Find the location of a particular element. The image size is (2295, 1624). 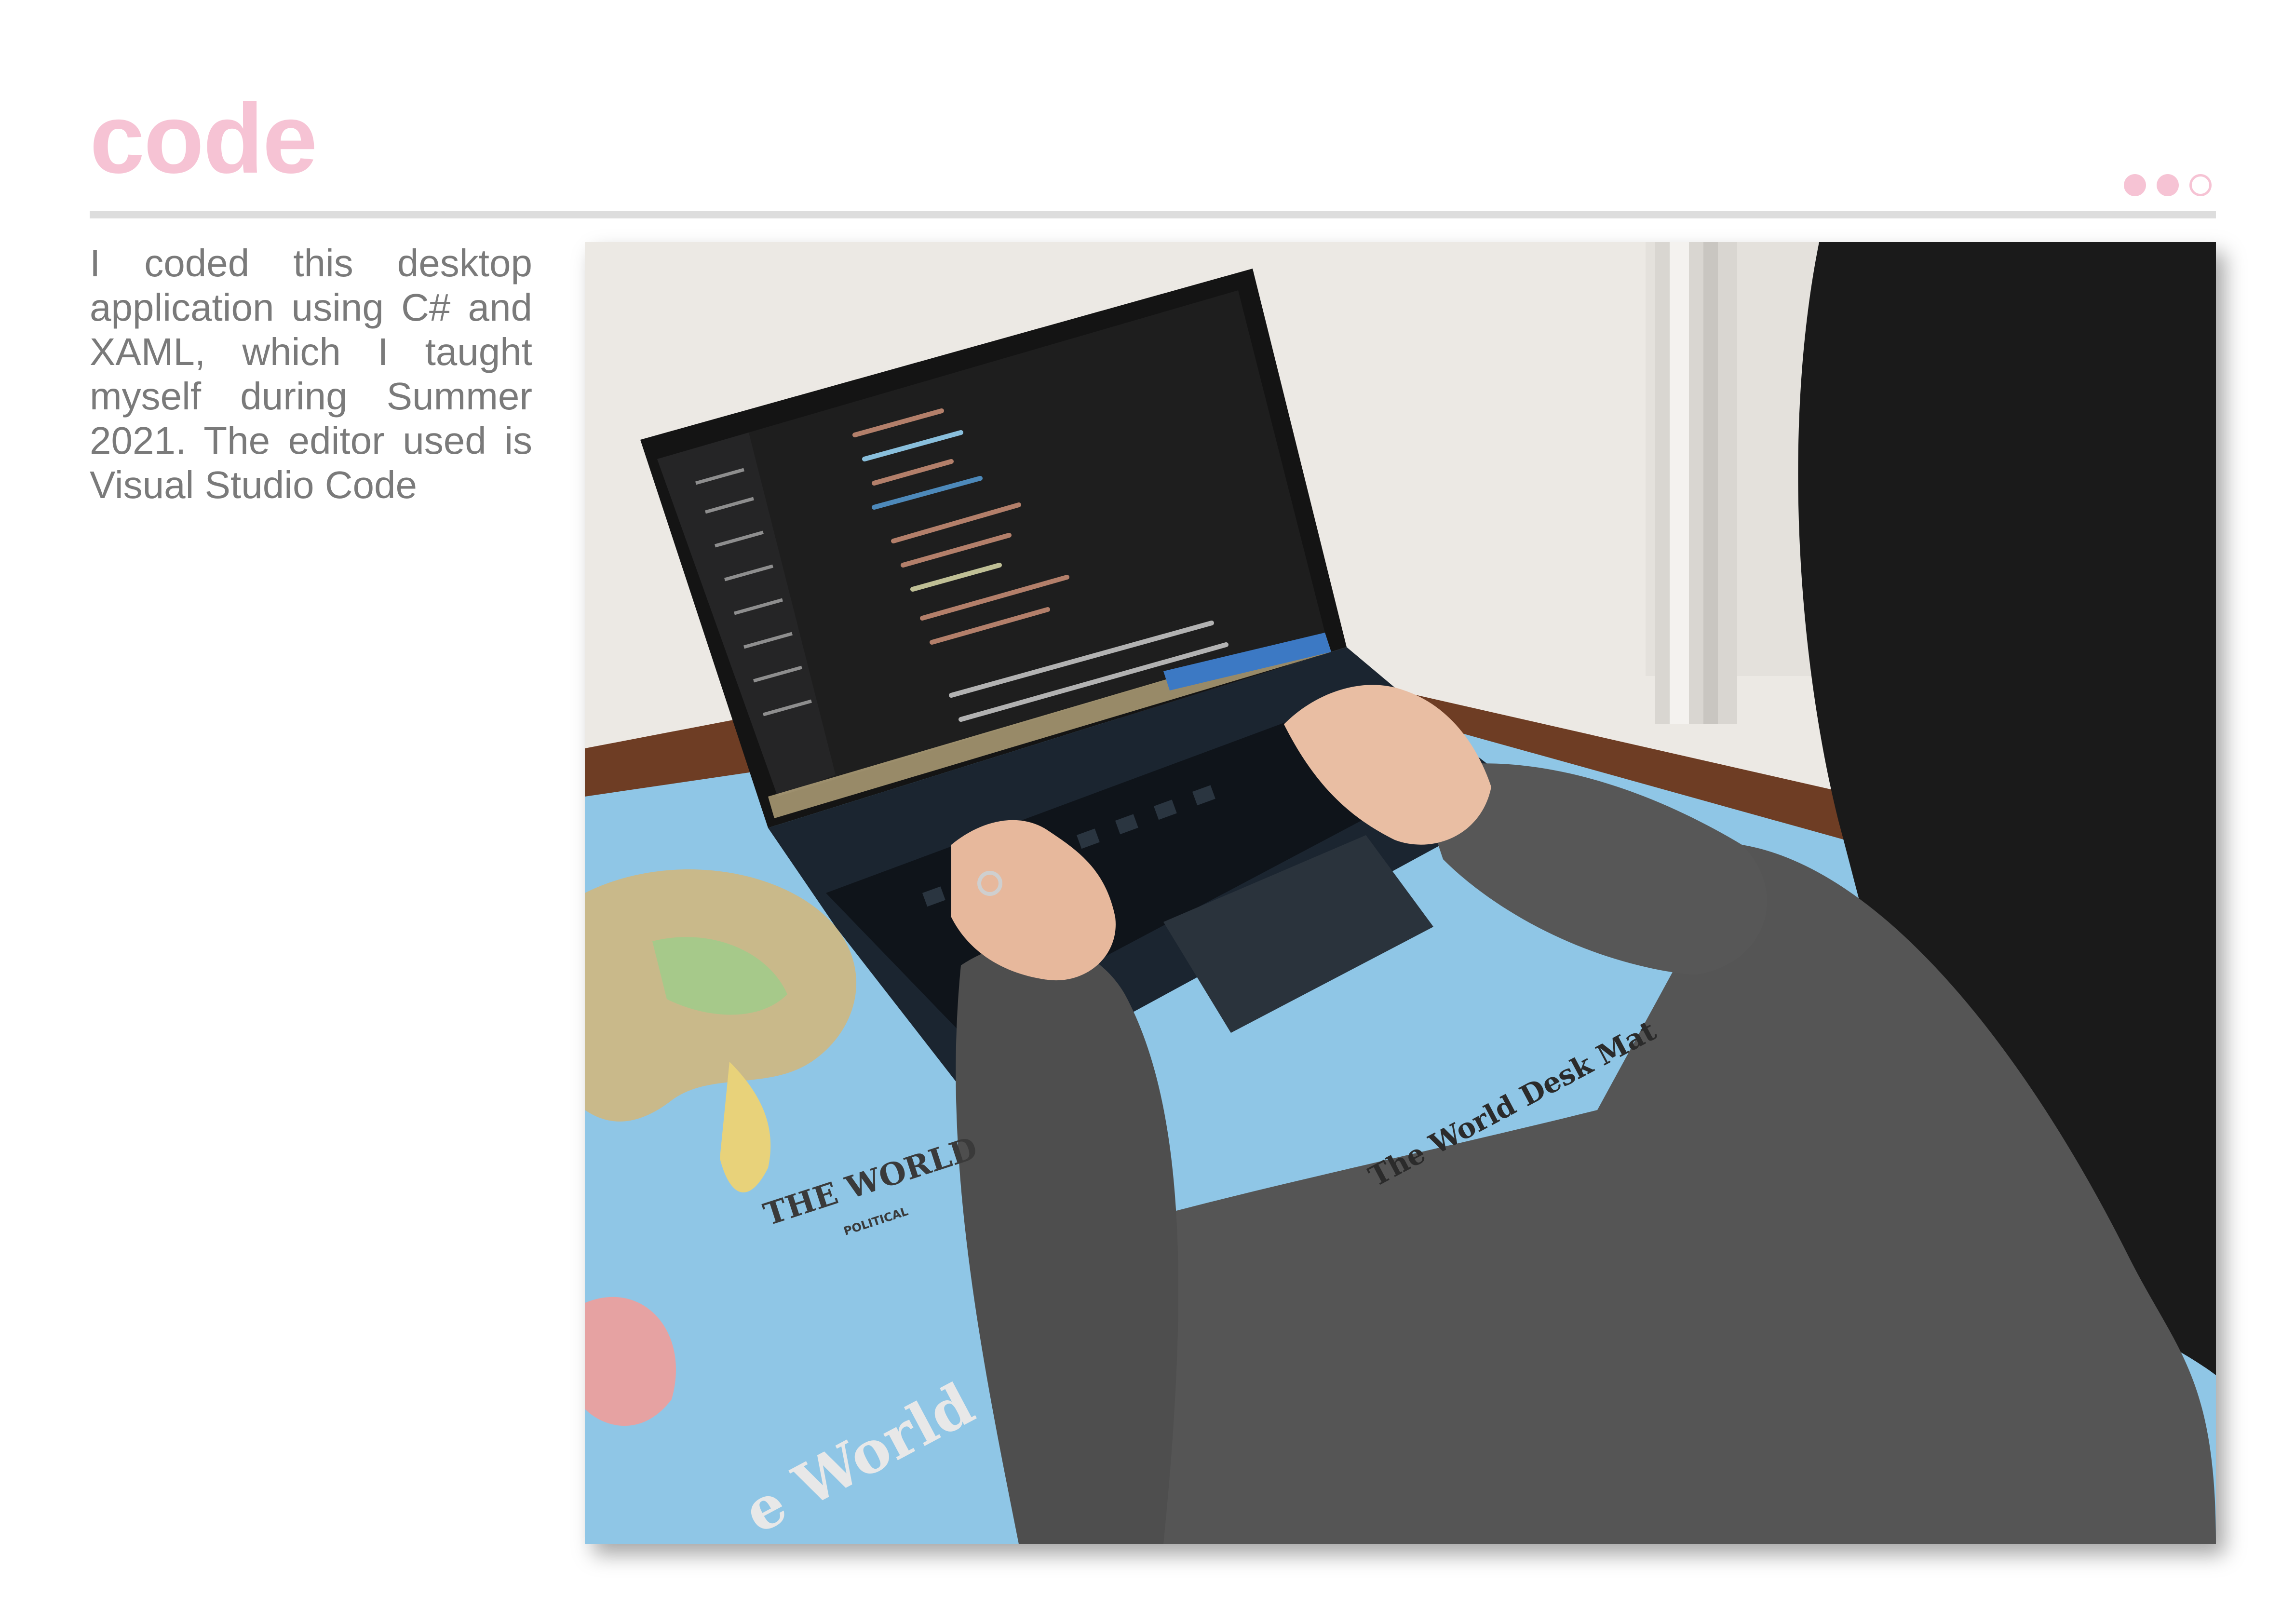

title-divider is located at coordinates (1153, 214).